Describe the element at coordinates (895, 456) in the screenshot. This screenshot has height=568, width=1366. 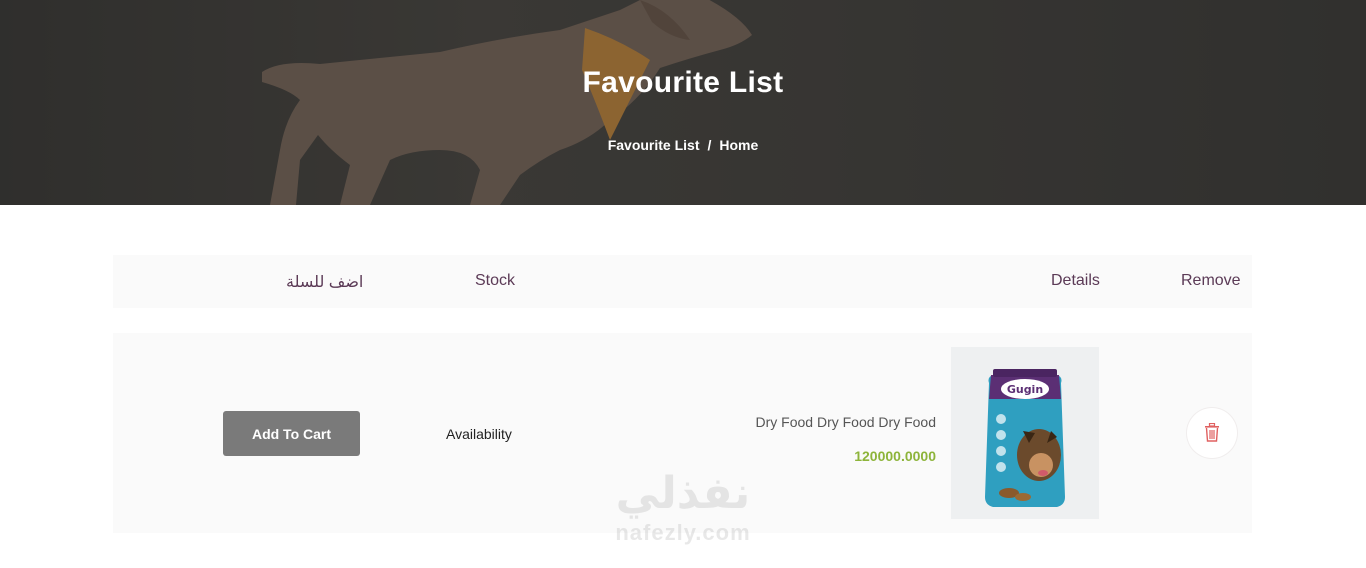
I see `product-price: 120000.0000` at that location.